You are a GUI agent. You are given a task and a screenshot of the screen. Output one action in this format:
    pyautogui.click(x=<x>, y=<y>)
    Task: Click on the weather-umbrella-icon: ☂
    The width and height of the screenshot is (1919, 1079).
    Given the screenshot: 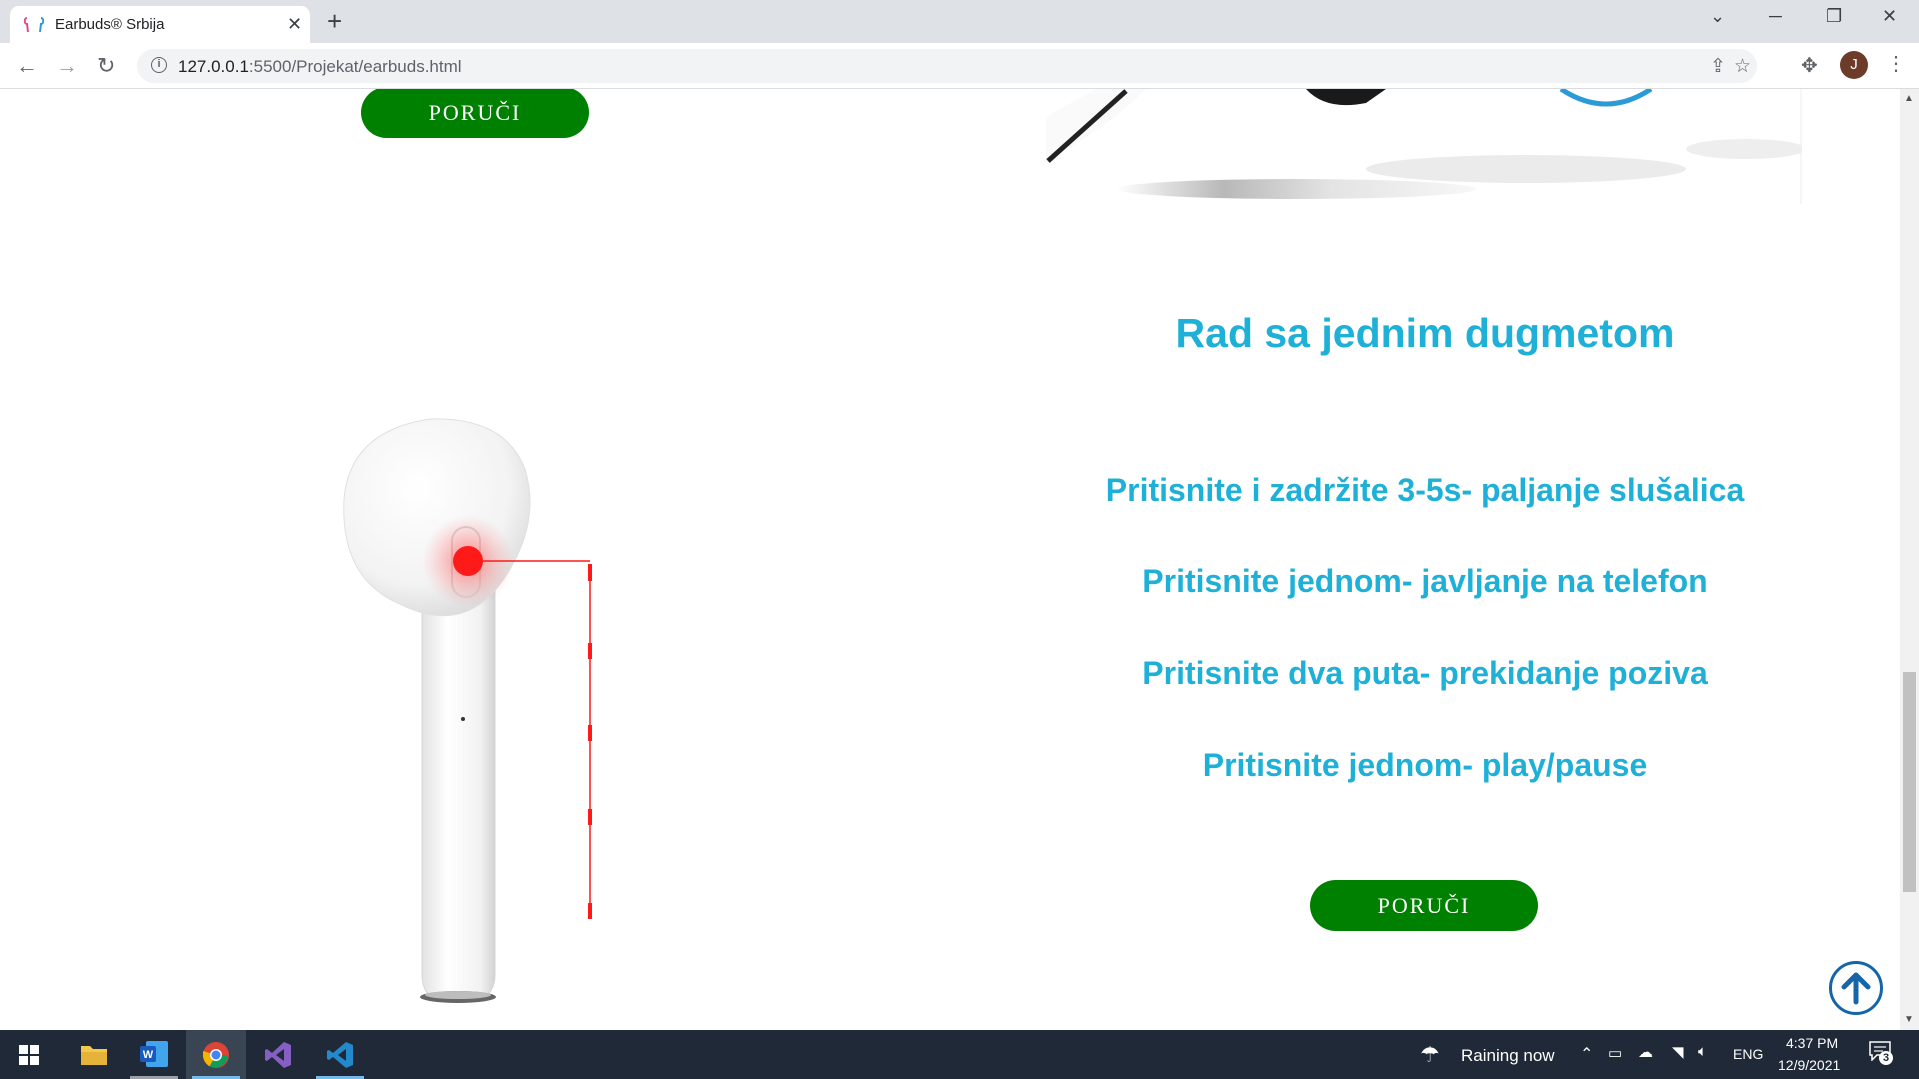 What is the action you would take?
    pyautogui.click(x=1430, y=1055)
    